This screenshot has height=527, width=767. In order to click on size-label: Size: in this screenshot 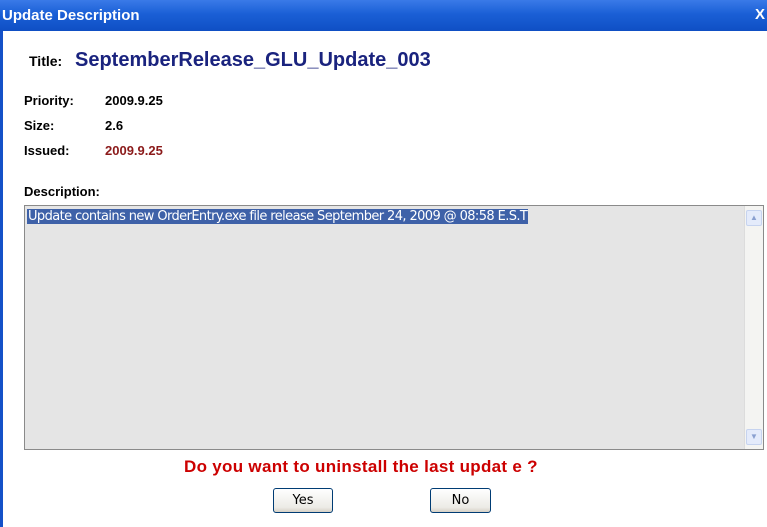, I will do `click(39, 125)`.